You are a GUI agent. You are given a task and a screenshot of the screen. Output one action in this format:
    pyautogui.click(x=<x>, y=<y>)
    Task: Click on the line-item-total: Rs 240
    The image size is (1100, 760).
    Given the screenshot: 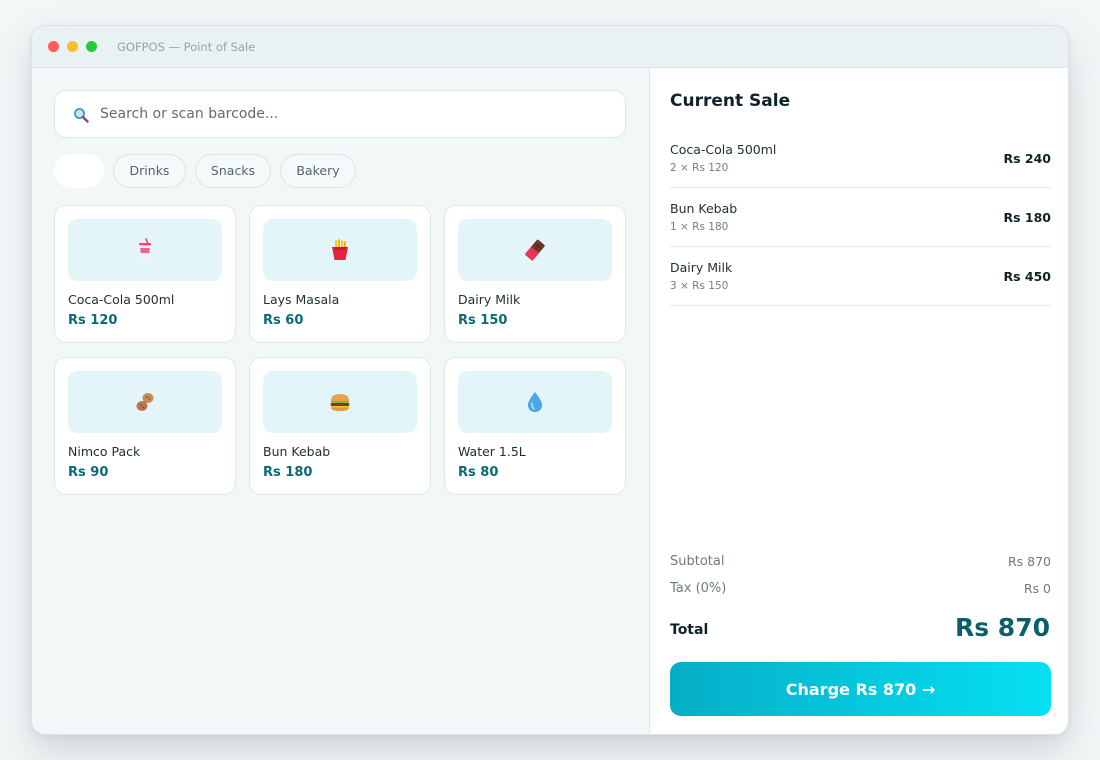 What is the action you would take?
    pyautogui.click(x=1027, y=158)
    